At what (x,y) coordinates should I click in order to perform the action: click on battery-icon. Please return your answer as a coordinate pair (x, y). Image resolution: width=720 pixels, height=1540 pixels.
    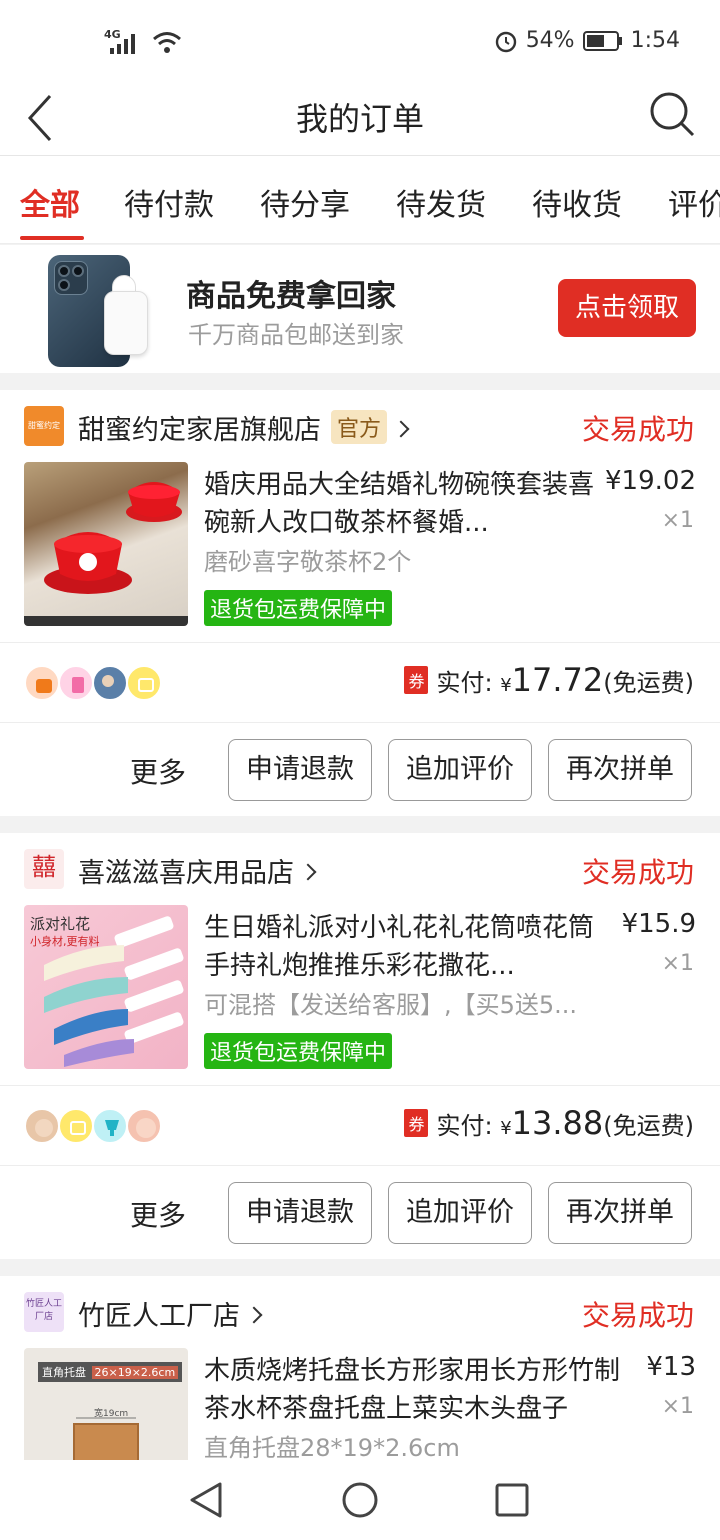
    Looking at the image, I should click on (602, 40).